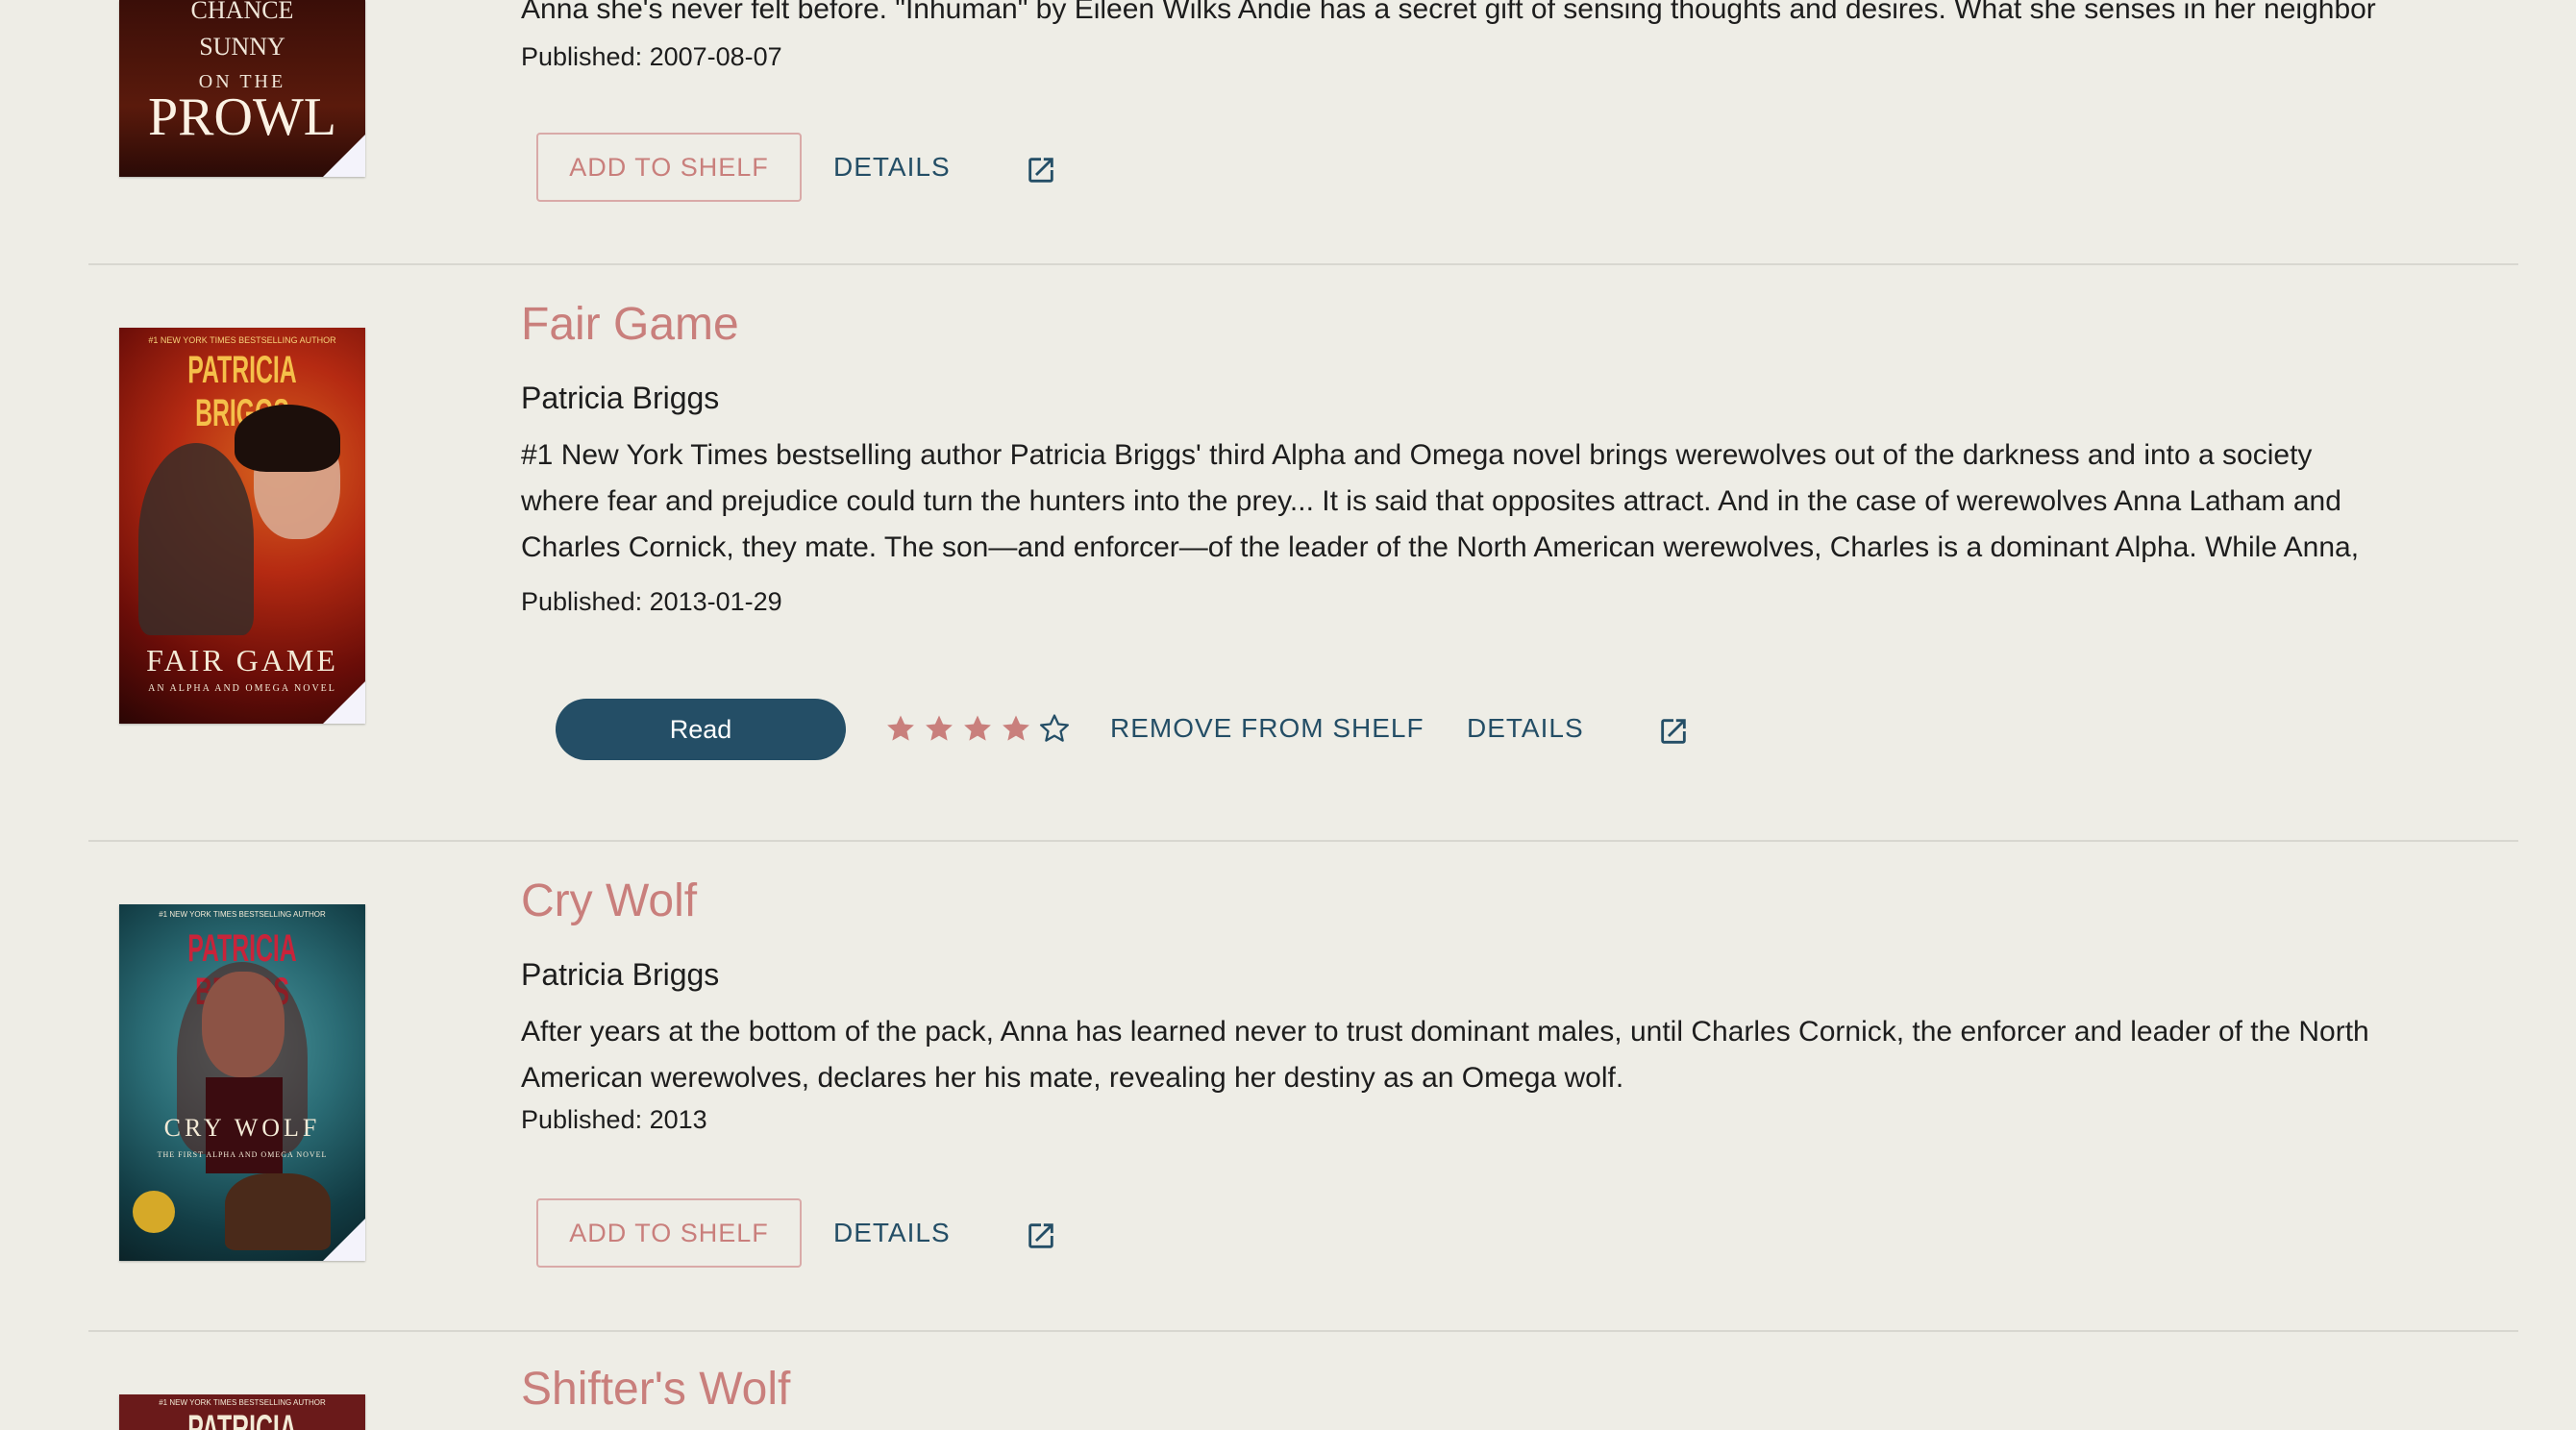  Describe the element at coordinates (609, 901) in the screenshot. I see `book-title: Cry Wolf` at that location.